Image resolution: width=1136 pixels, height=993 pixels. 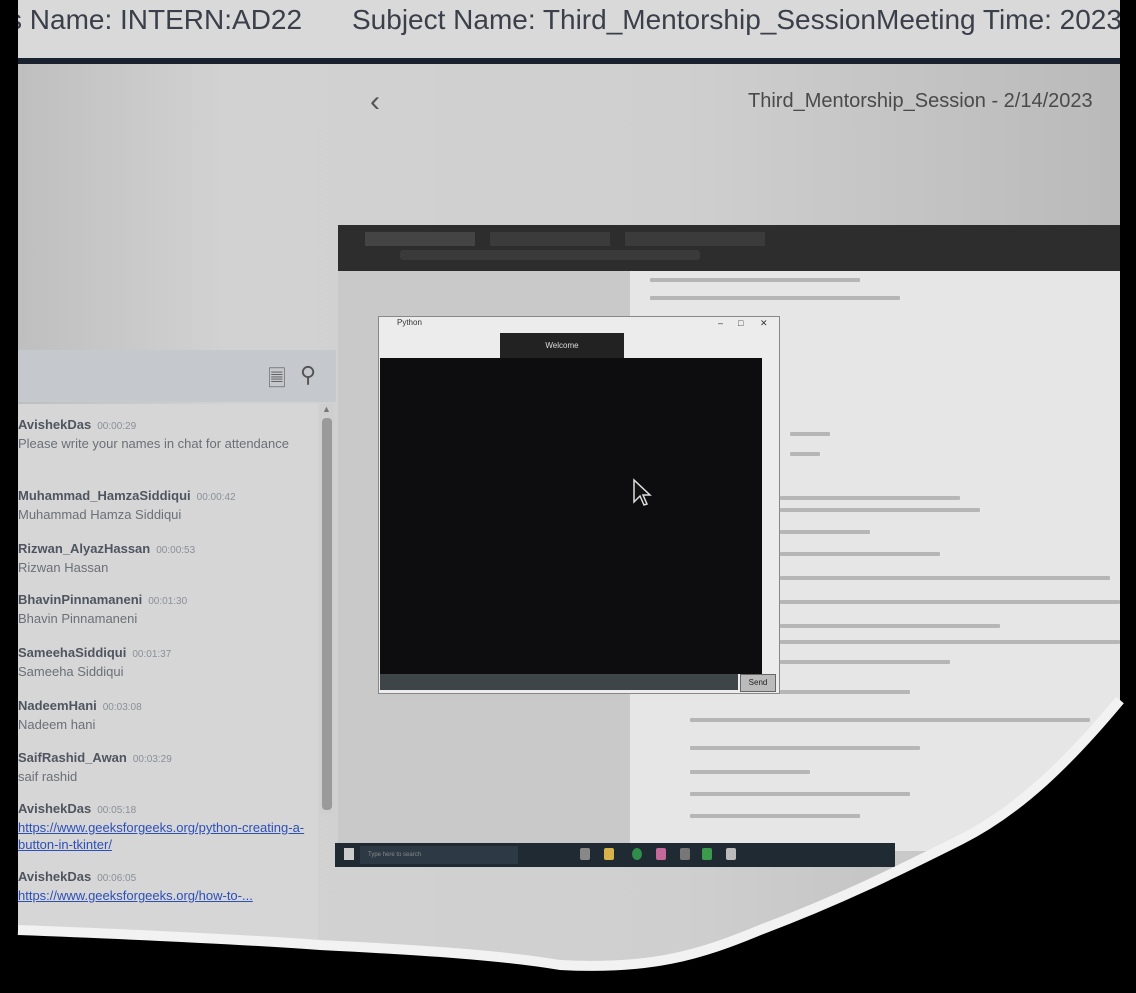 I want to click on scroll-up-icon: ▲, so click(x=326, y=409).